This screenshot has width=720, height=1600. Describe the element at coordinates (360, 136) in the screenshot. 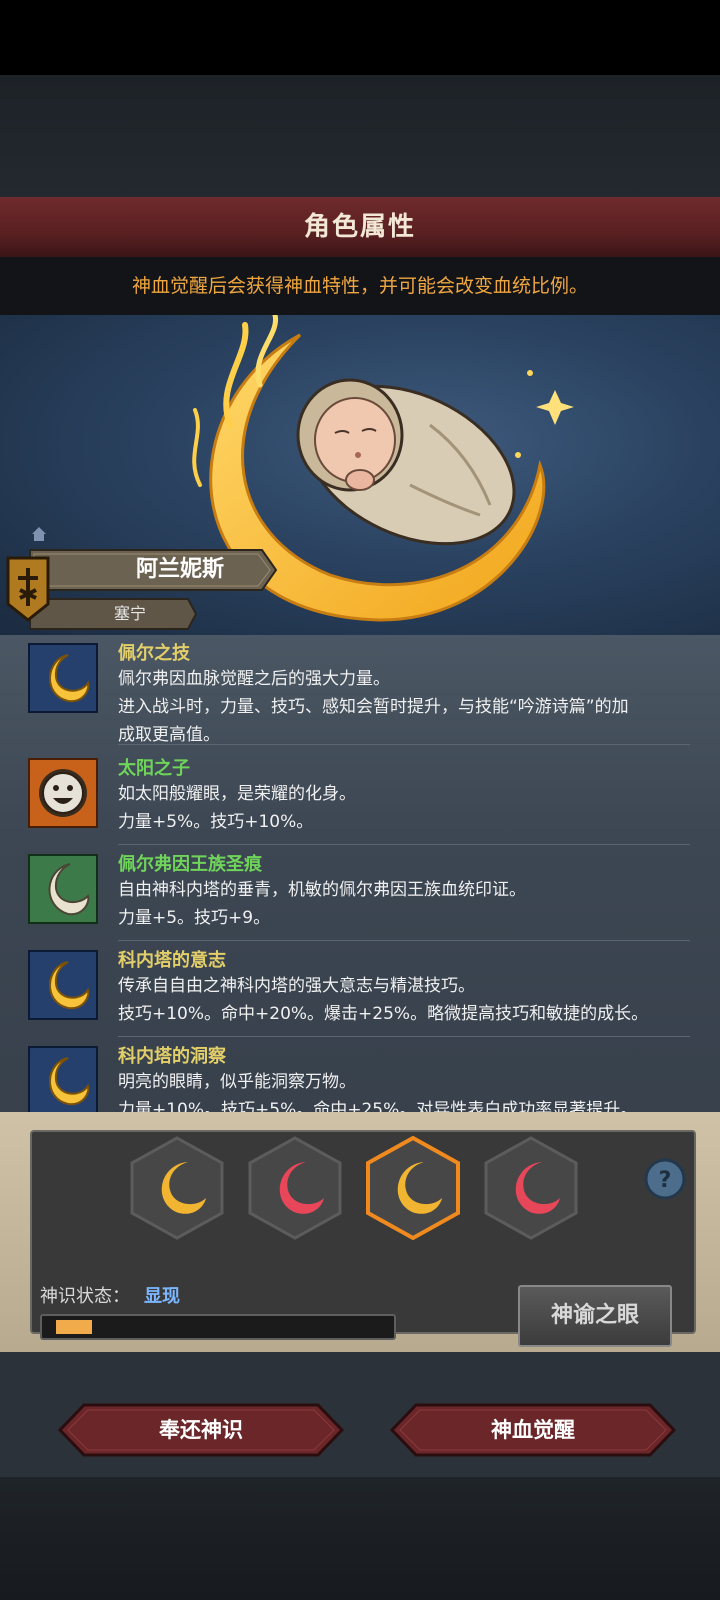

I see `backdrop-top` at that location.